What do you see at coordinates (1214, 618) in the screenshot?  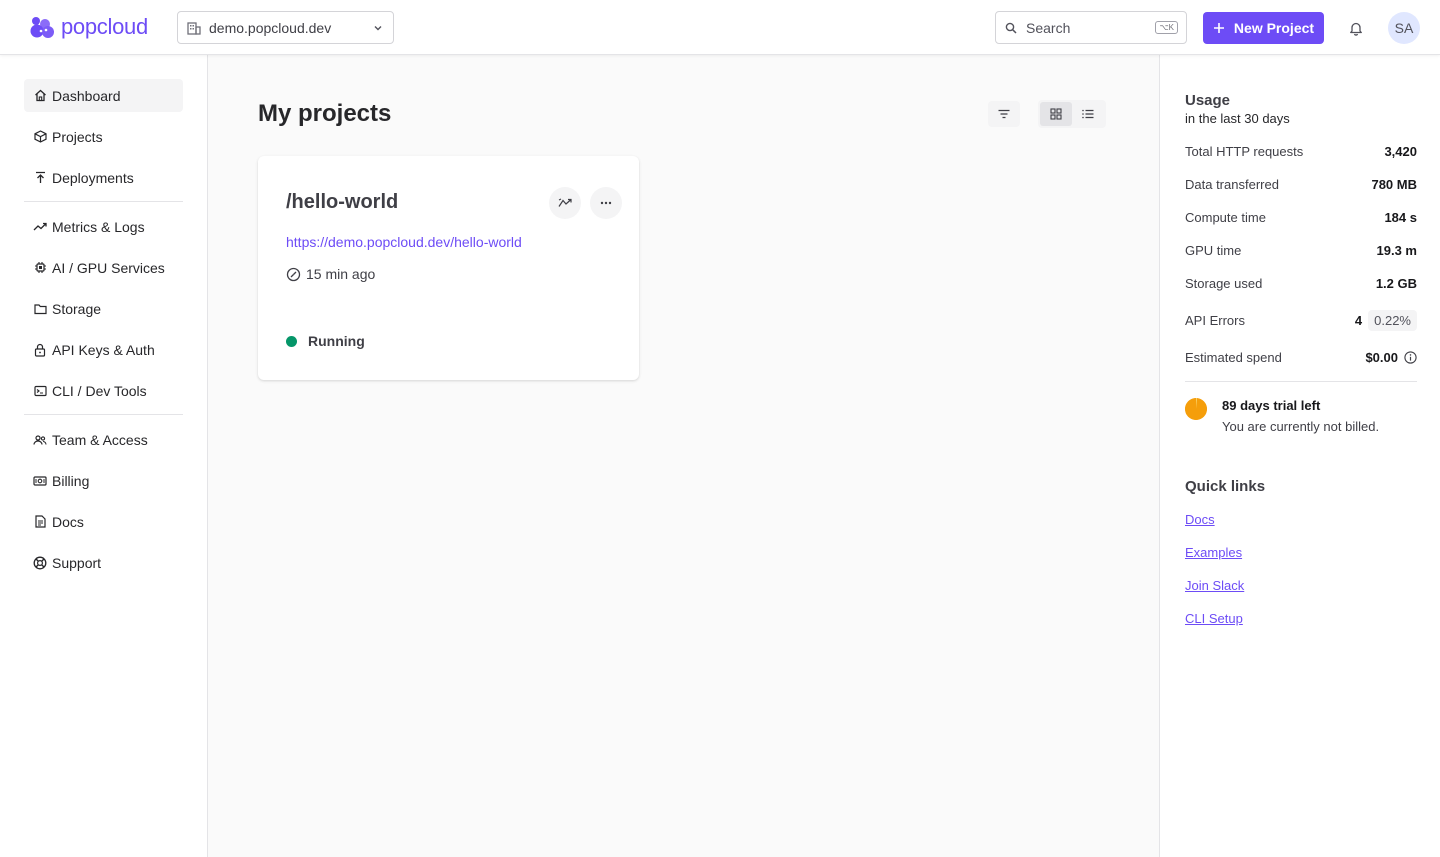 I see `quick-link-cli-setup: CLI Setup` at bounding box center [1214, 618].